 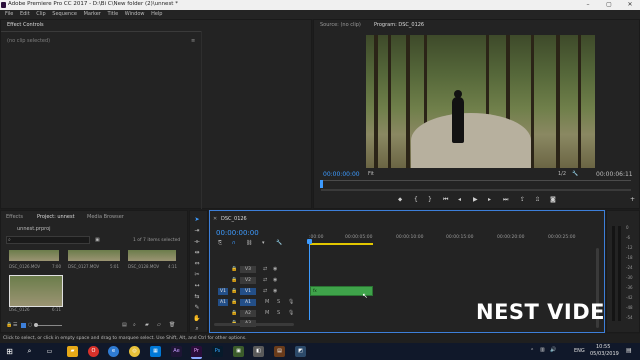 I want to click on track-target-a1: A1, so click(x=248, y=302).